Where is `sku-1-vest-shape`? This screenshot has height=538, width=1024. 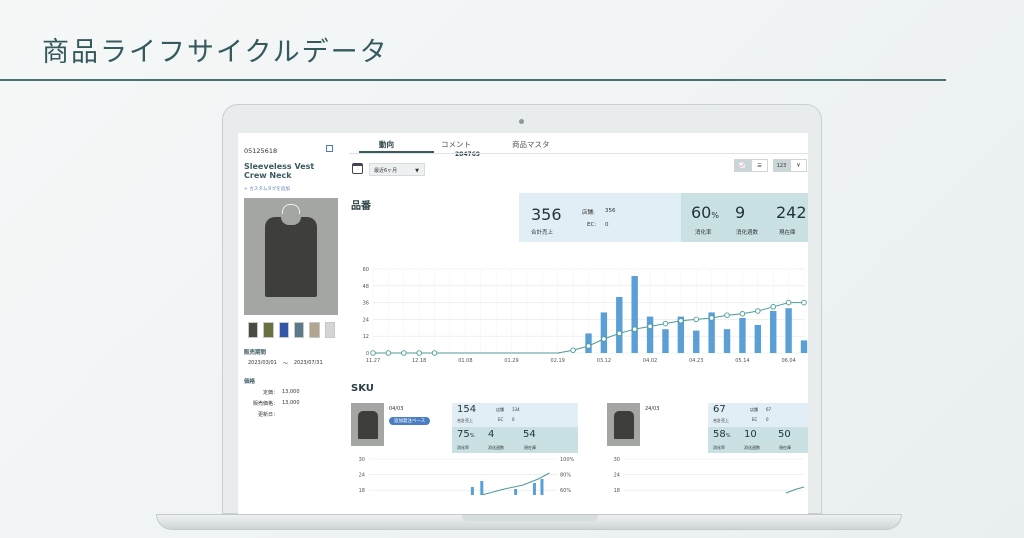
sku-1-vest-shape is located at coordinates (367, 424).